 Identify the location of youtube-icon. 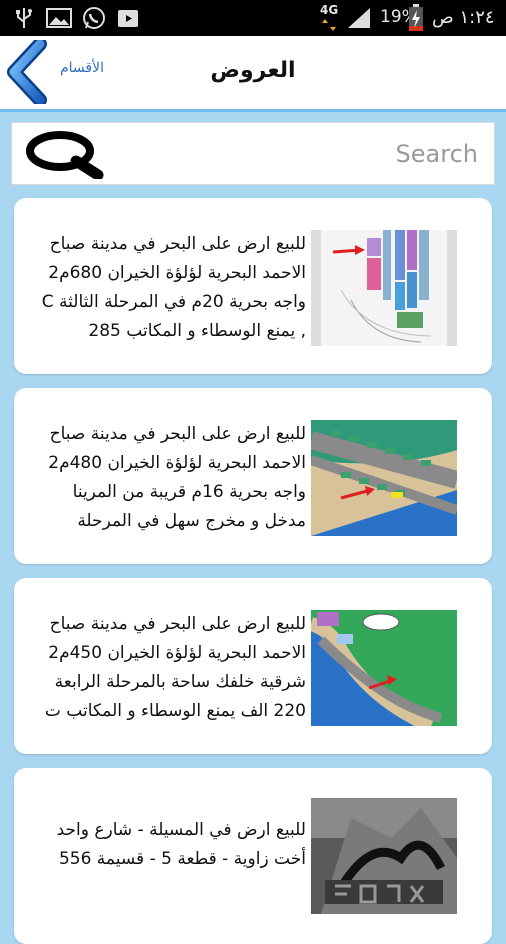
(128, 18).